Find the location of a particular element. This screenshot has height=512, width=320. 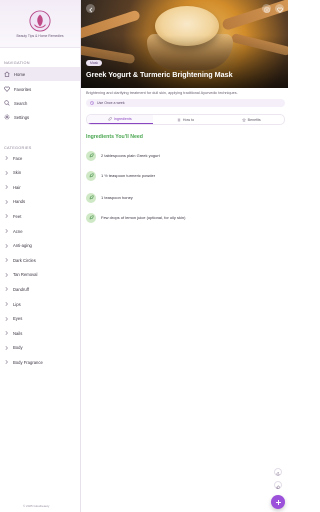

category-item-face: Face is located at coordinates (40, 158).